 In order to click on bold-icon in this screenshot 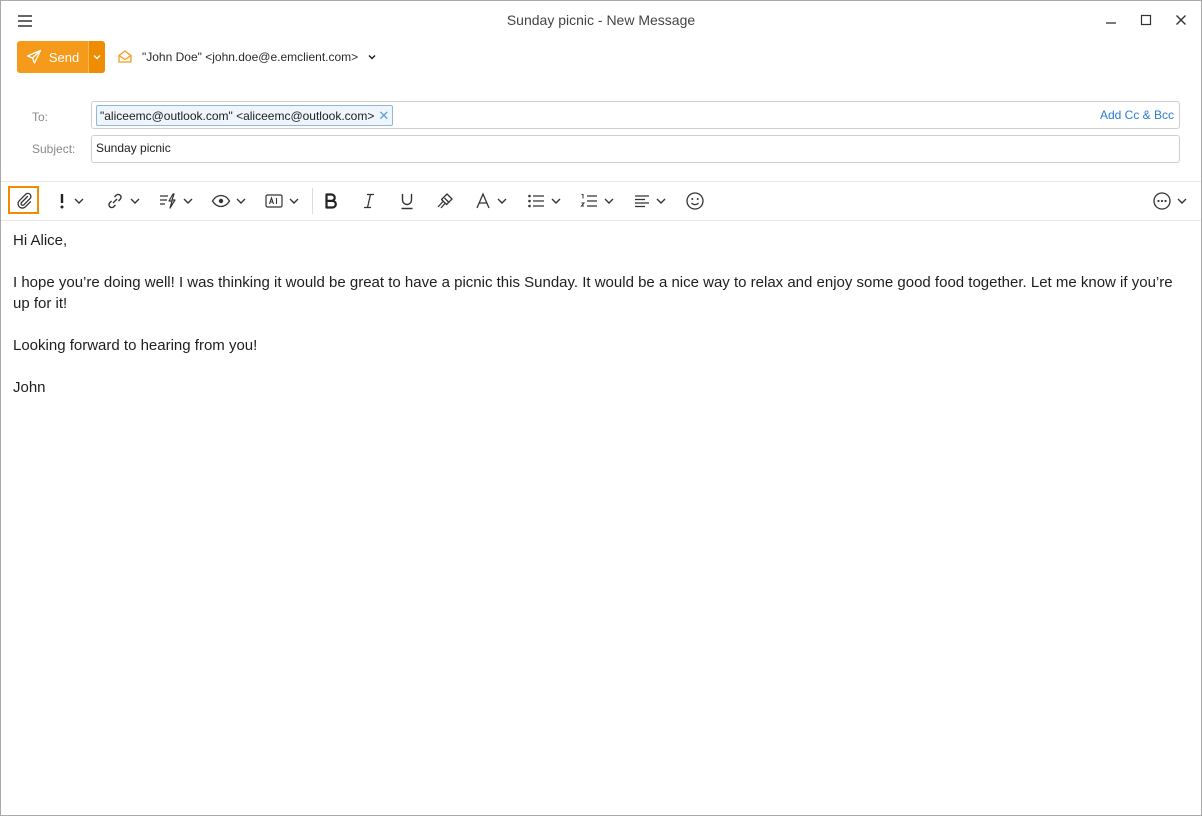, I will do `click(331, 201)`.